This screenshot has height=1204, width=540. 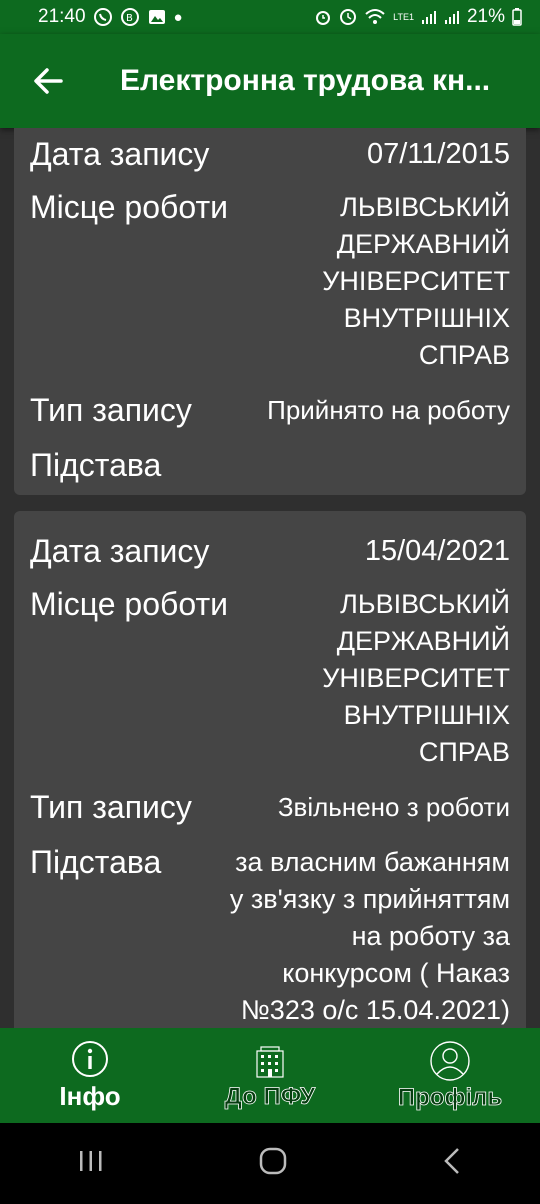 I want to click on status-bar: 21:40 B ● LTE1 21%, so click(x=270, y=17).